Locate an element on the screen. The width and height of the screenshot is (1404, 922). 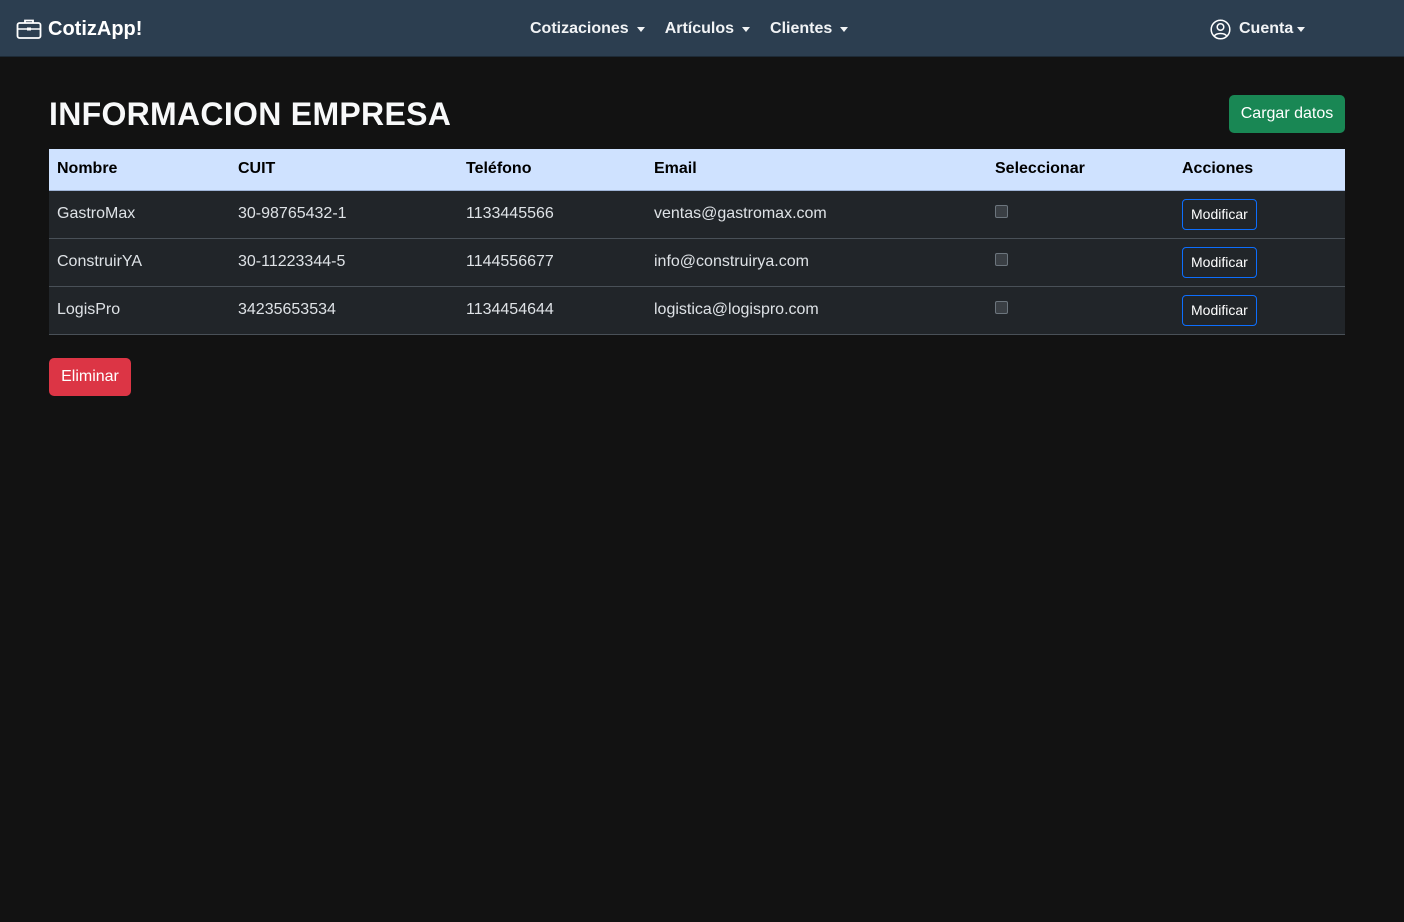
cell-nombre: LogisPro is located at coordinates (139, 310).